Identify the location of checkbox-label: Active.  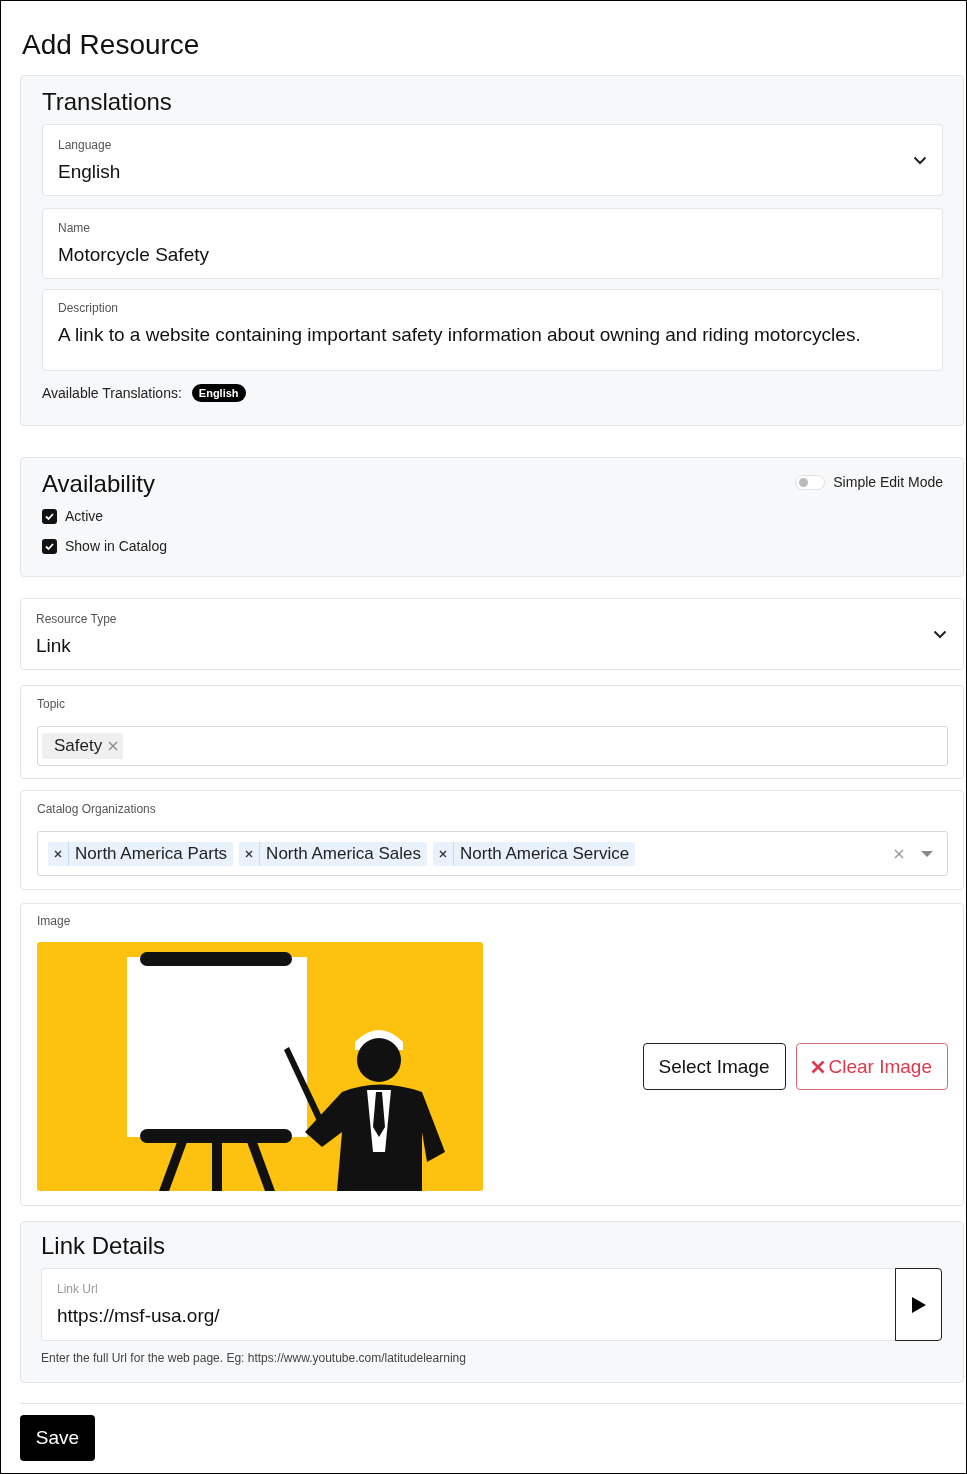
(84, 516).